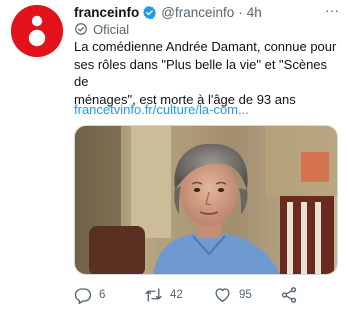  I want to click on tweet-header: franceinfo @franceinfo · 4h, so click(168, 12).